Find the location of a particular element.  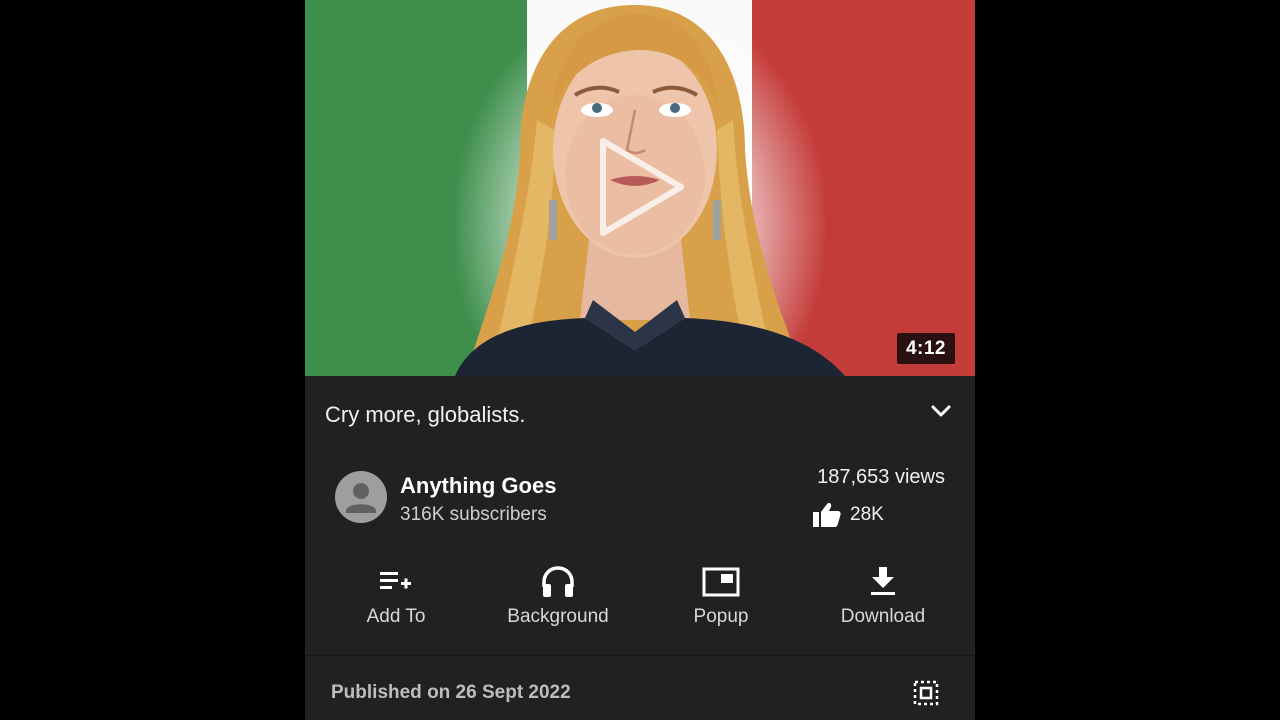

view-count: 187,653 views is located at coordinates (881, 477).